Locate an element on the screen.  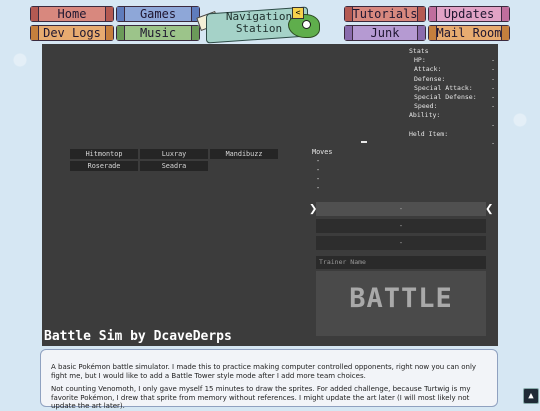
battle-button: BATTLE is located at coordinates (401, 303).